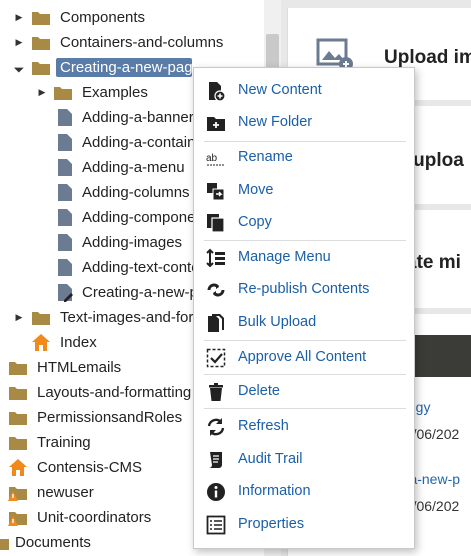  What do you see at coordinates (304, 157) in the screenshot?
I see `menu-item-rename: ab Rename` at bounding box center [304, 157].